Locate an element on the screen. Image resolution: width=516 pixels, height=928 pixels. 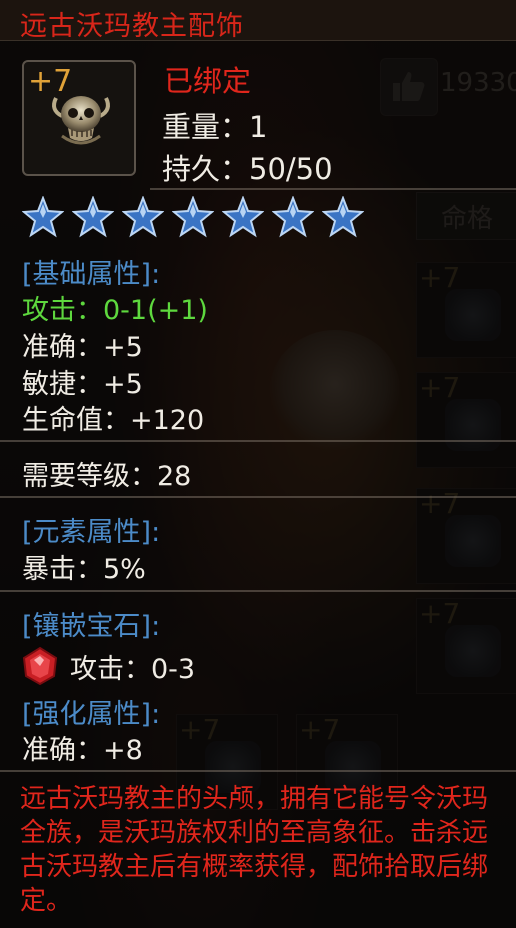
required-level: 需要等级：28 is located at coordinates (107, 476).